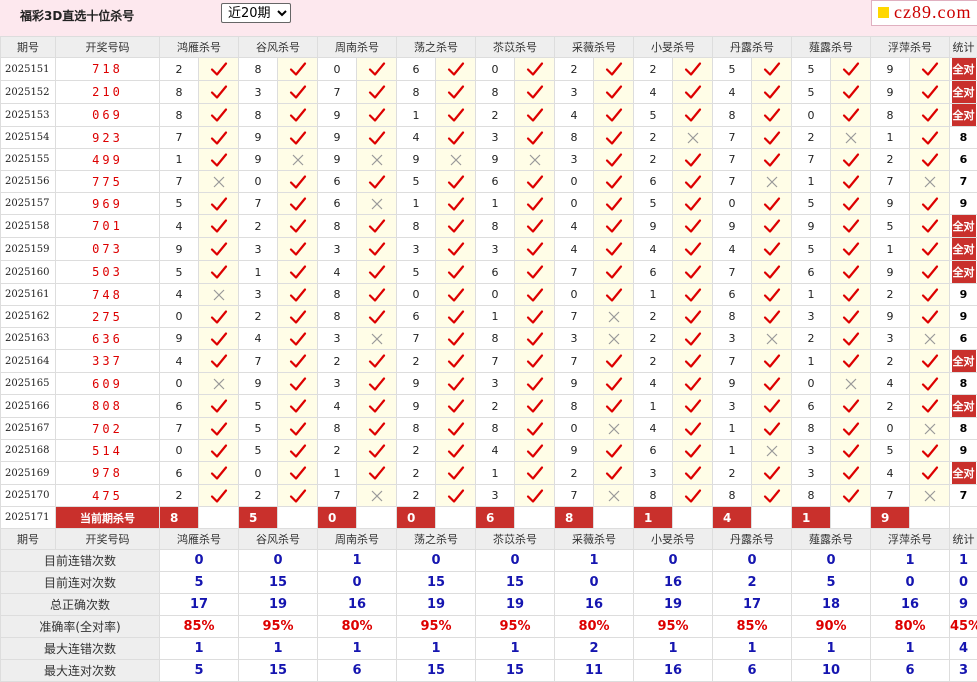 Image resolution: width=977 pixels, height=682 pixels. Describe the element at coordinates (963, 272) in the screenshot. I see `stat-cell: 全对` at that location.